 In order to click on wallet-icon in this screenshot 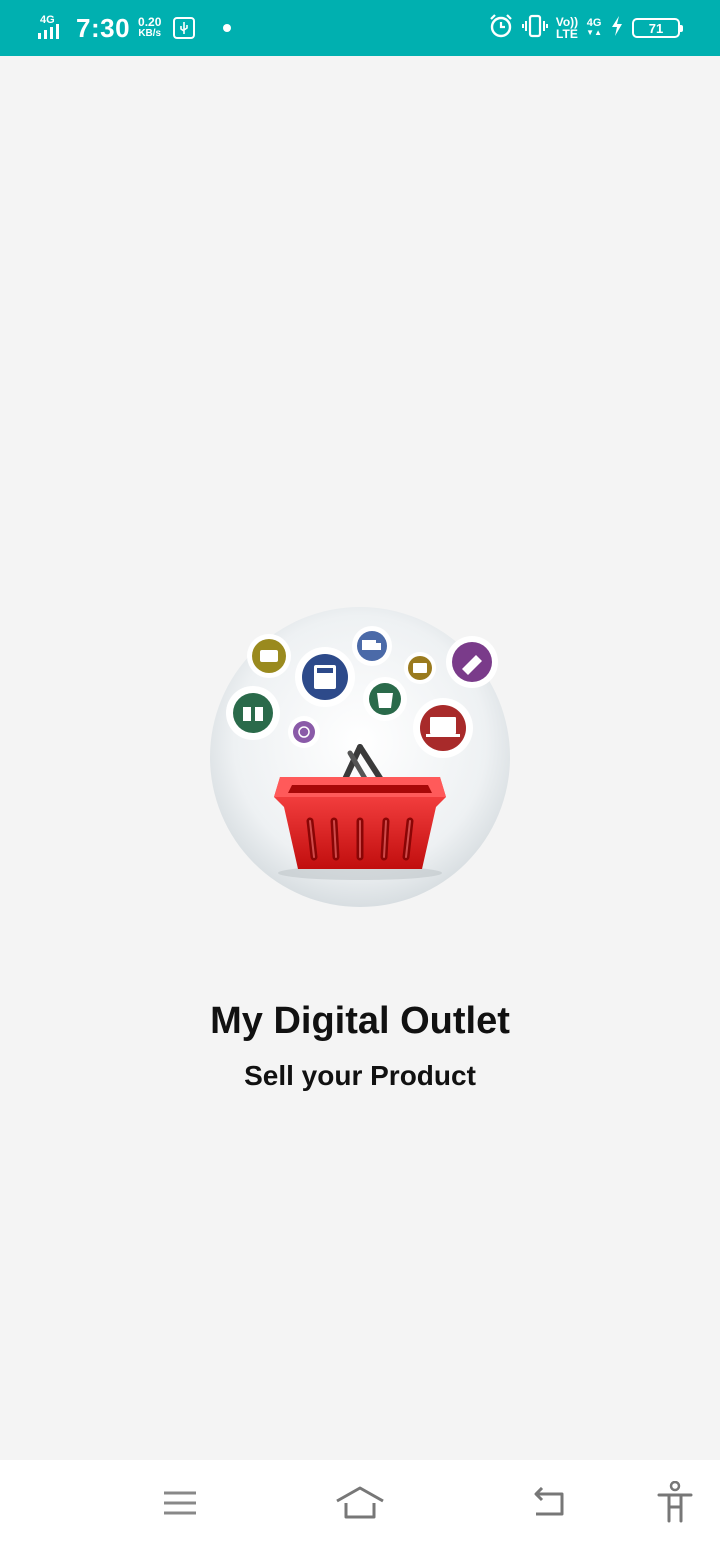, I will do `click(269, 656)`.